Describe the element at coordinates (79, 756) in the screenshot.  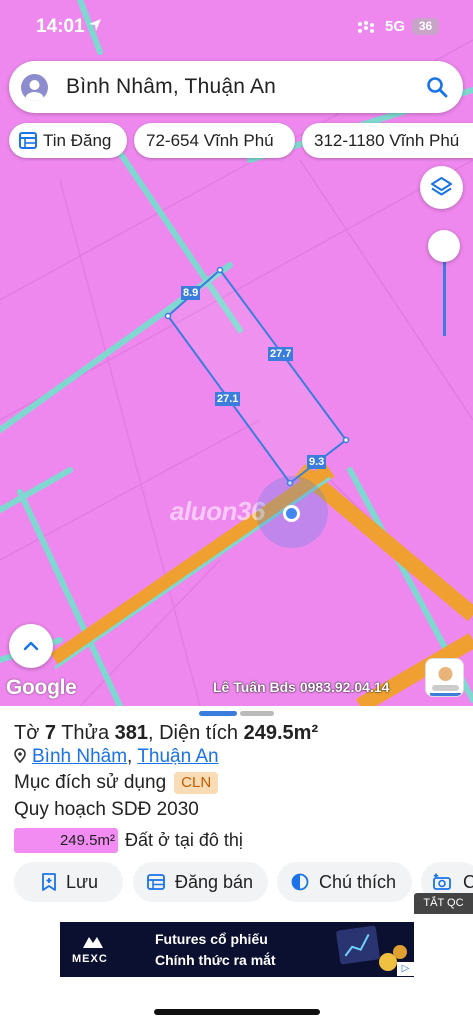
I see `ward-link: Bình Nhâm` at that location.